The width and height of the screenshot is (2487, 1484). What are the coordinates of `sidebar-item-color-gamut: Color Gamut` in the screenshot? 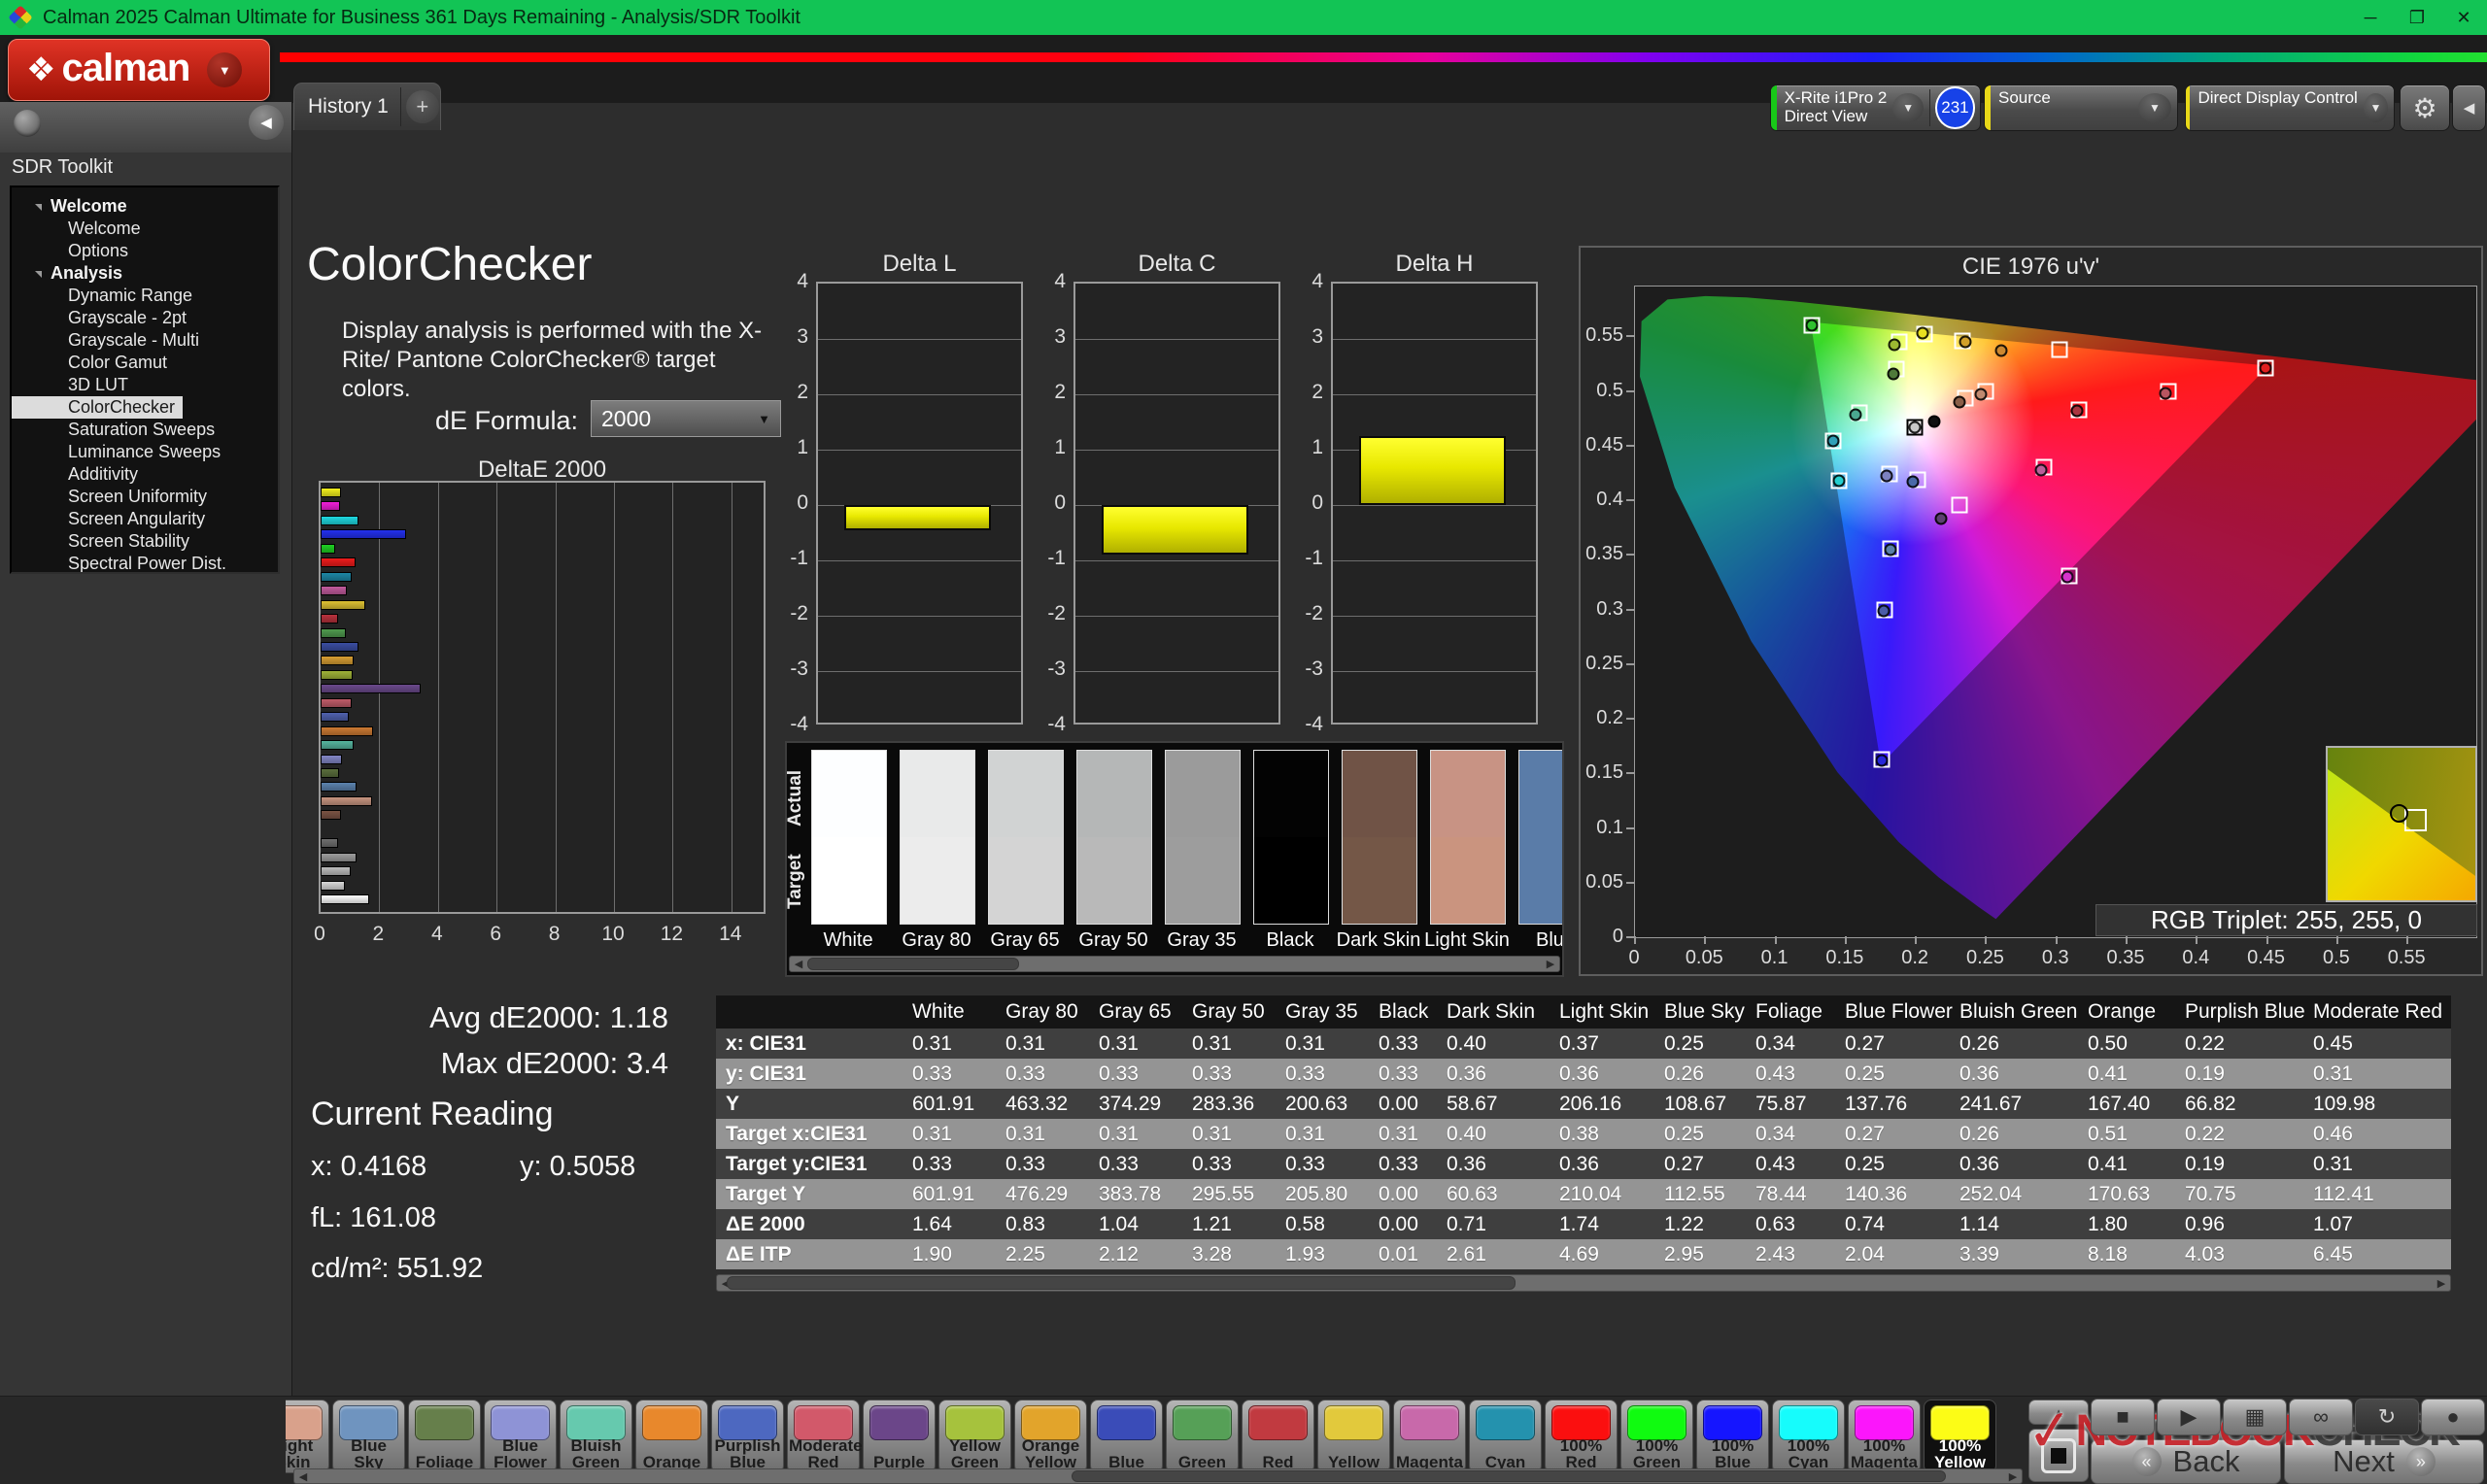 It's located at (145, 363).